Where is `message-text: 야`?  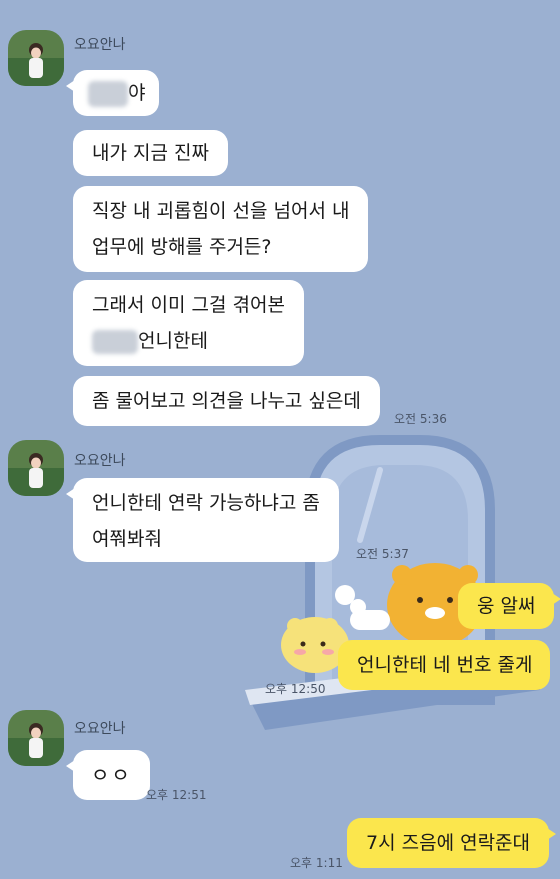 message-text: 야 is located at coordinates (137, 93).